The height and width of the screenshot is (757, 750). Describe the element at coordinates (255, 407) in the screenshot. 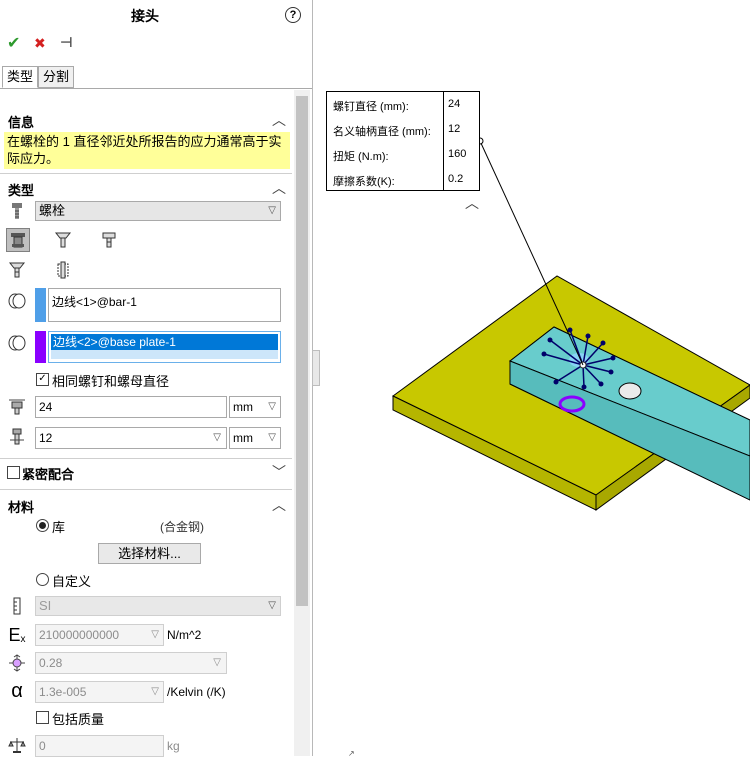

I see `head-diameter-unit-select: mm ▽` at that location.